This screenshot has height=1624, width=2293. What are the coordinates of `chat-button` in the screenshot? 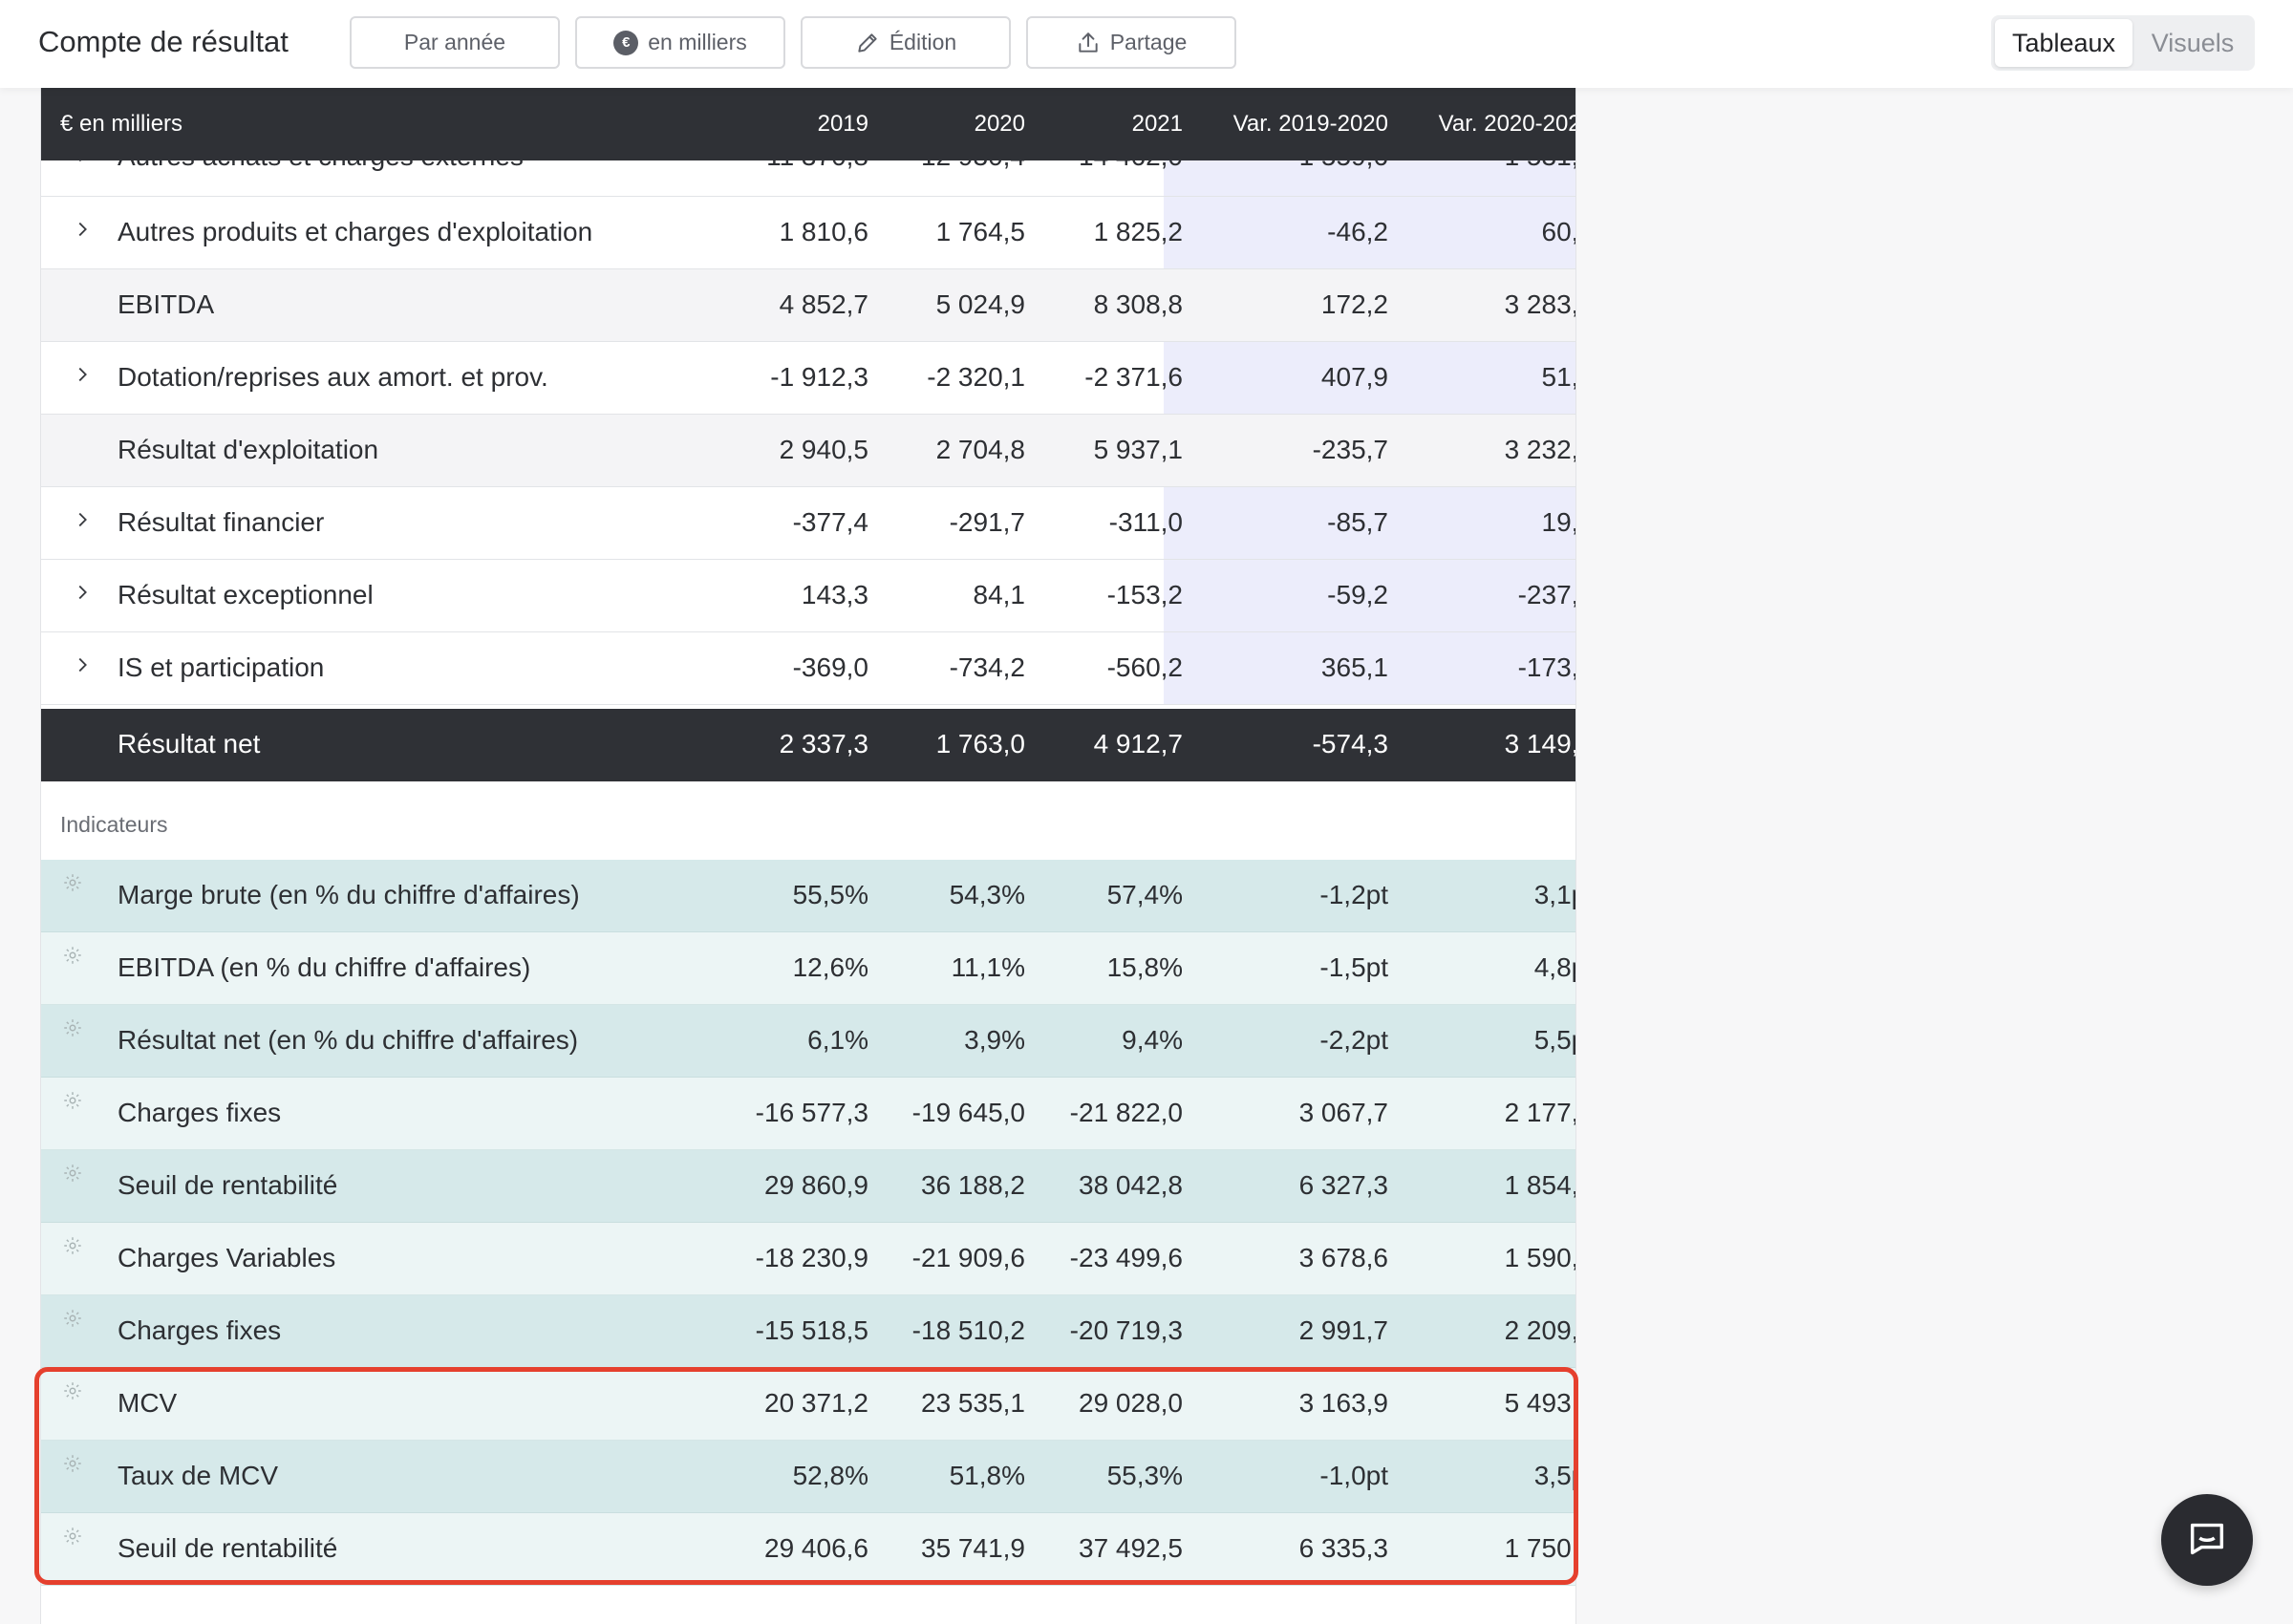 It's located at (2207, 1540).